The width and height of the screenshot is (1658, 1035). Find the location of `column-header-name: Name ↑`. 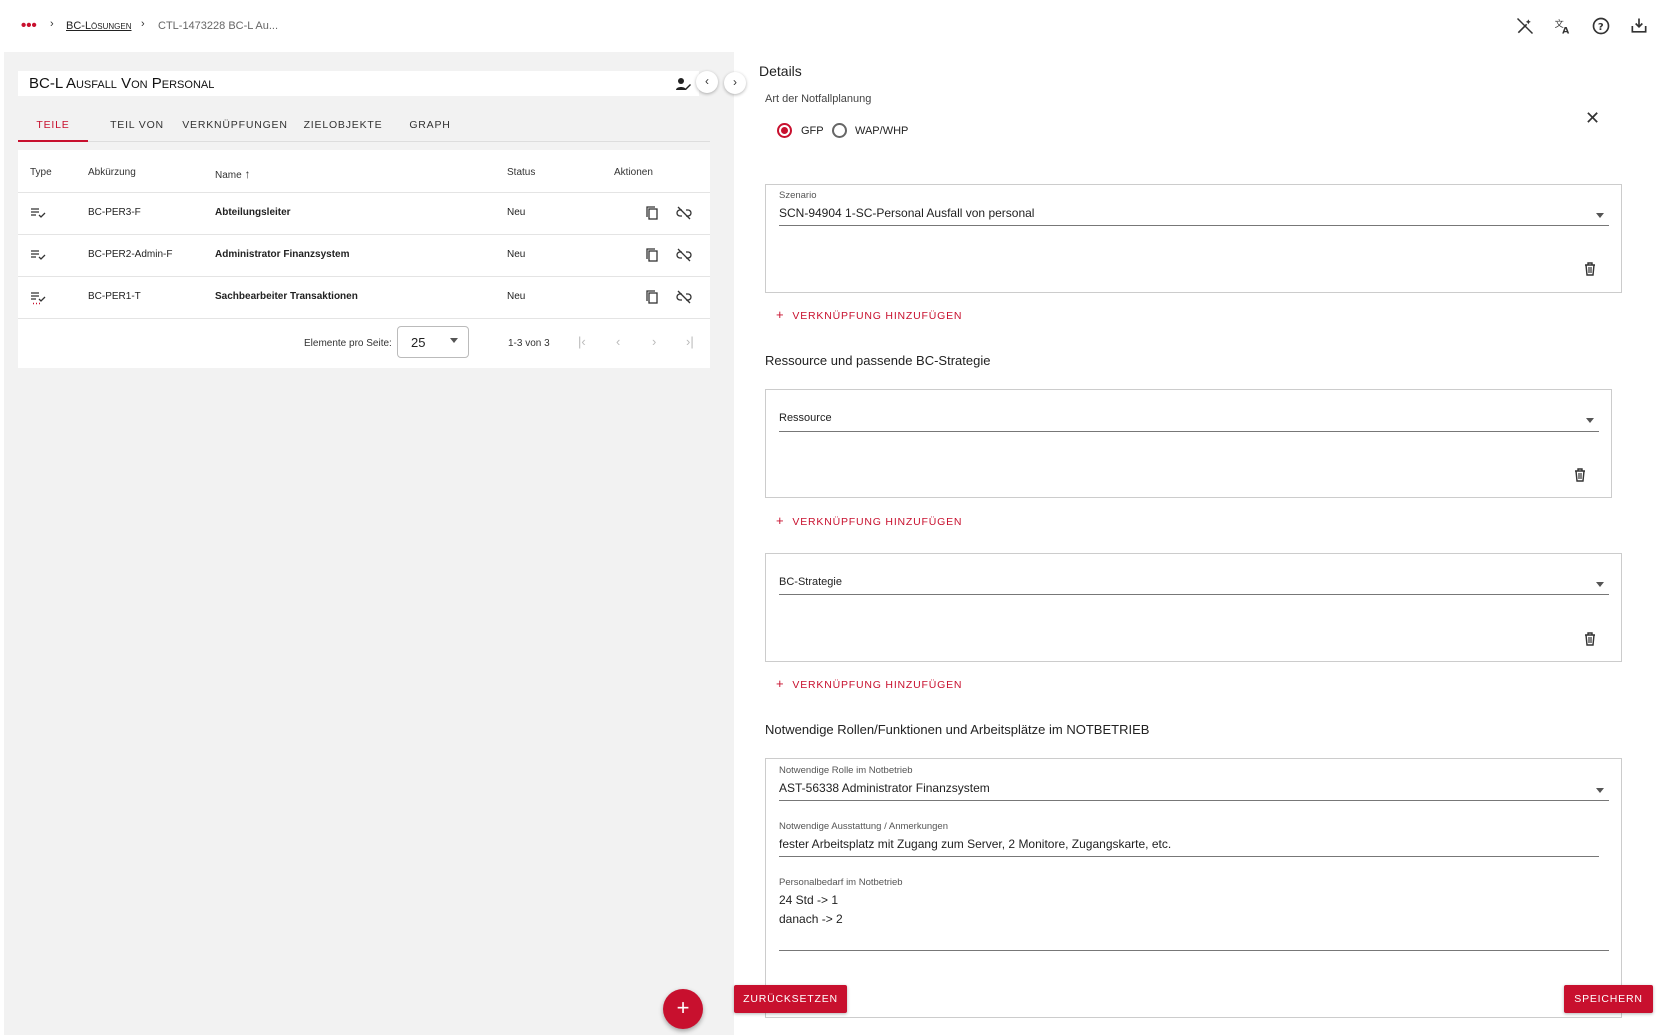

column-header-name: Name ↑ is located at coordinates (232, 174).